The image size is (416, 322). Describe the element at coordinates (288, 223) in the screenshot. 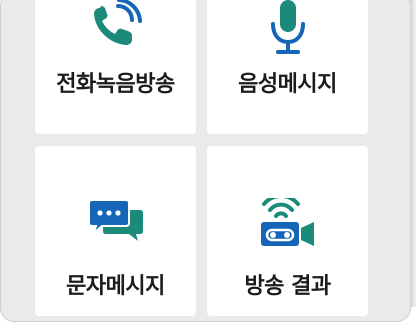

I see `broadcast-result-icon` at that location.